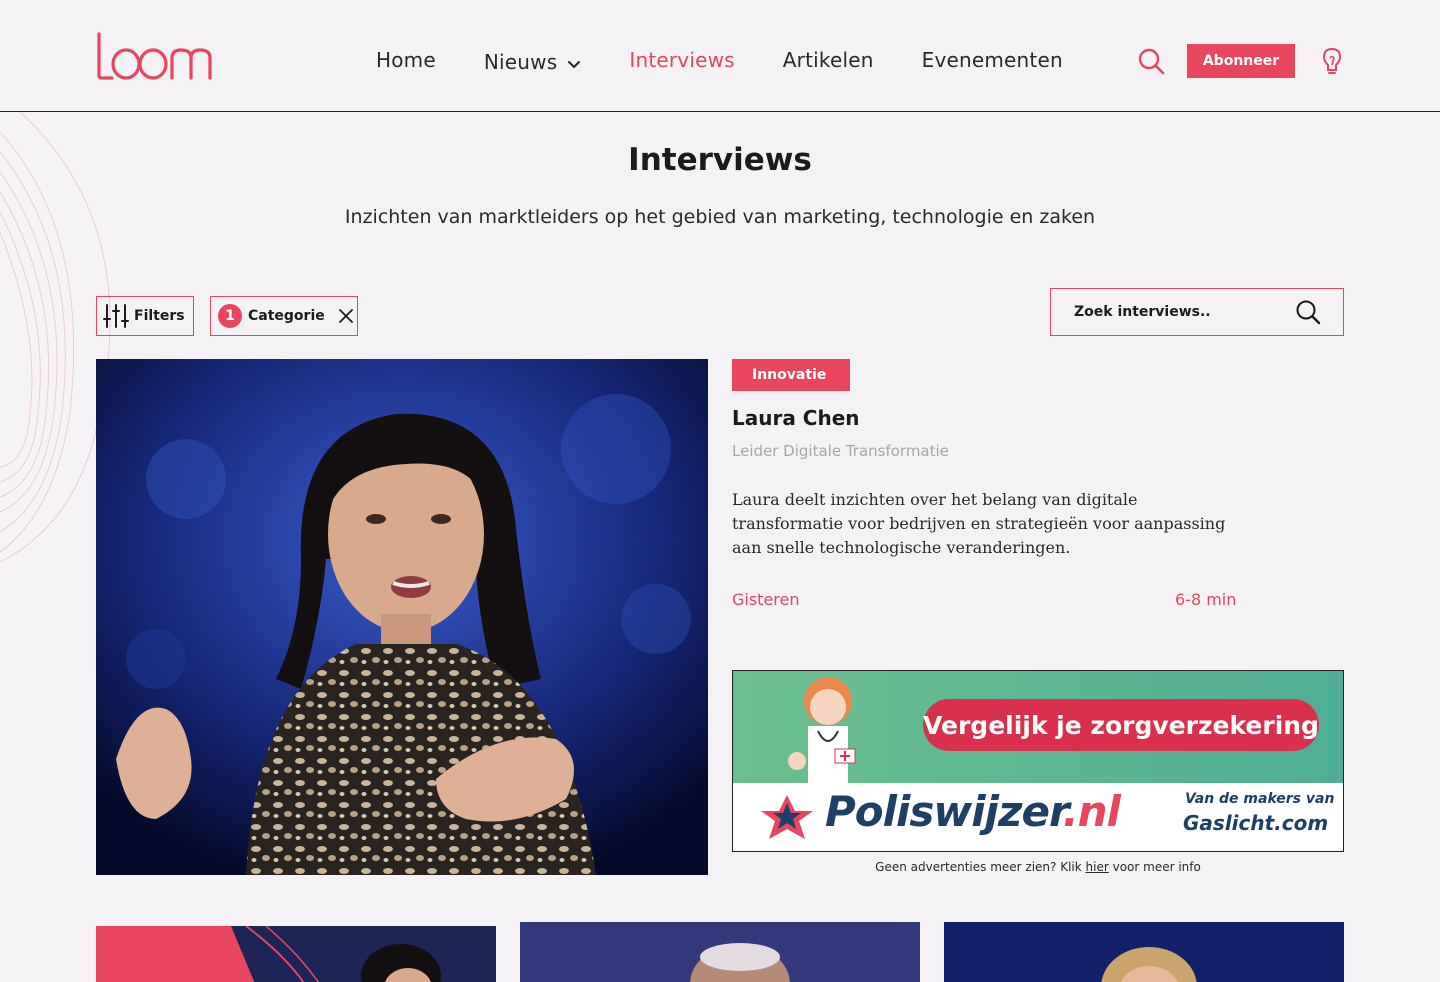 This screenshot has height=982, width=1440. What do you see at coordinates (116, 316) in the screenshot?
I see `sliders-icon` at bounding box center [116, 316].